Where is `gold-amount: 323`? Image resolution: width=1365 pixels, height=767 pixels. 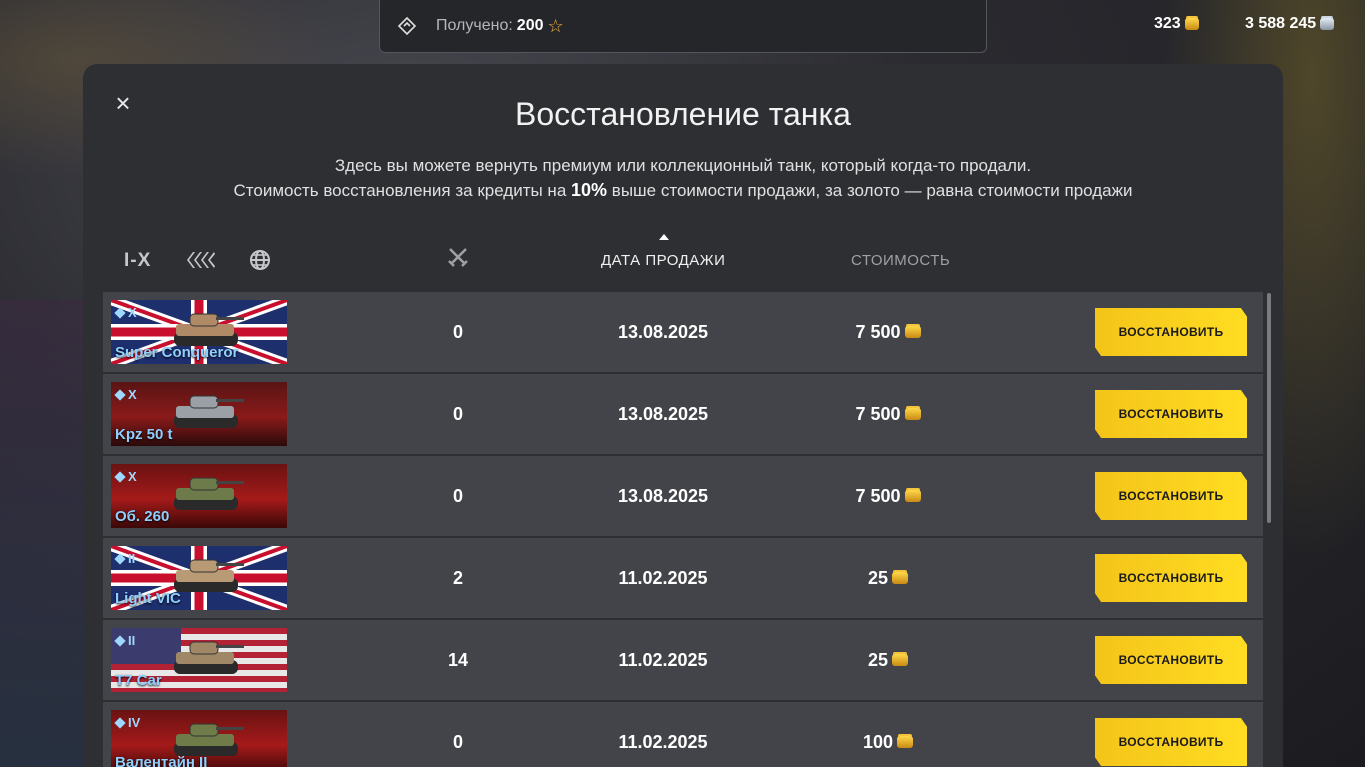
gold-amount: 323 is located at coordinates (1167, 23).